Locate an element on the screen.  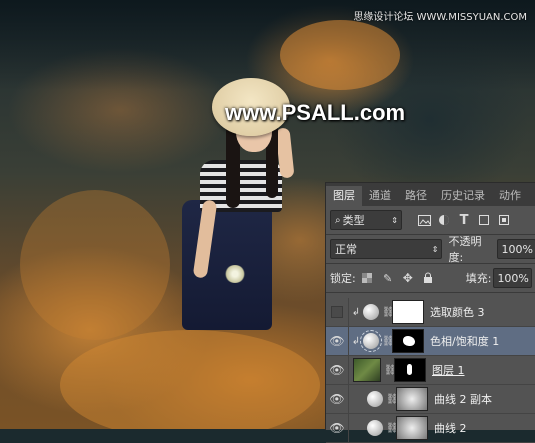
lock-label: 锁定: is located at coordinates (343, 278).